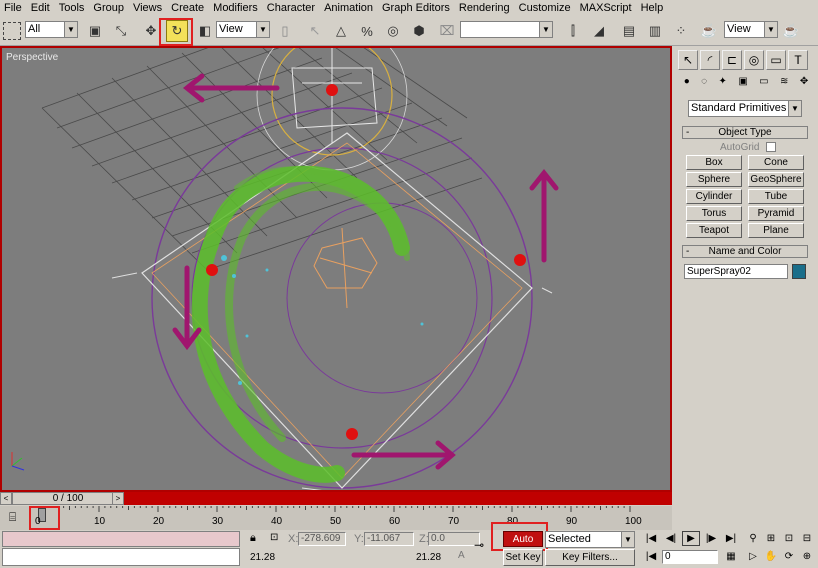 This screenshot has width=818, height=568. I want to click on curve-editor-icon: ▥, so click(655, 31).